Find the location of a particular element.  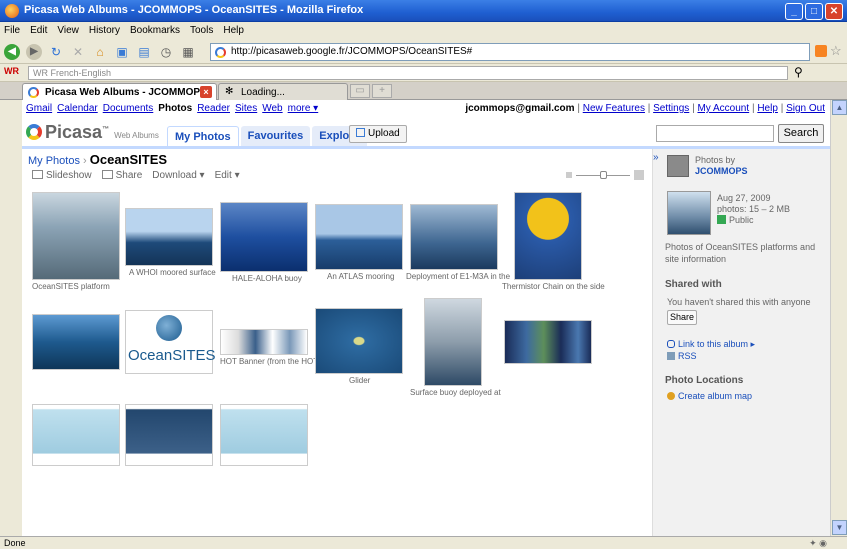

menu-bookmarks: Bookmarks is located at coordinates (155, 31).